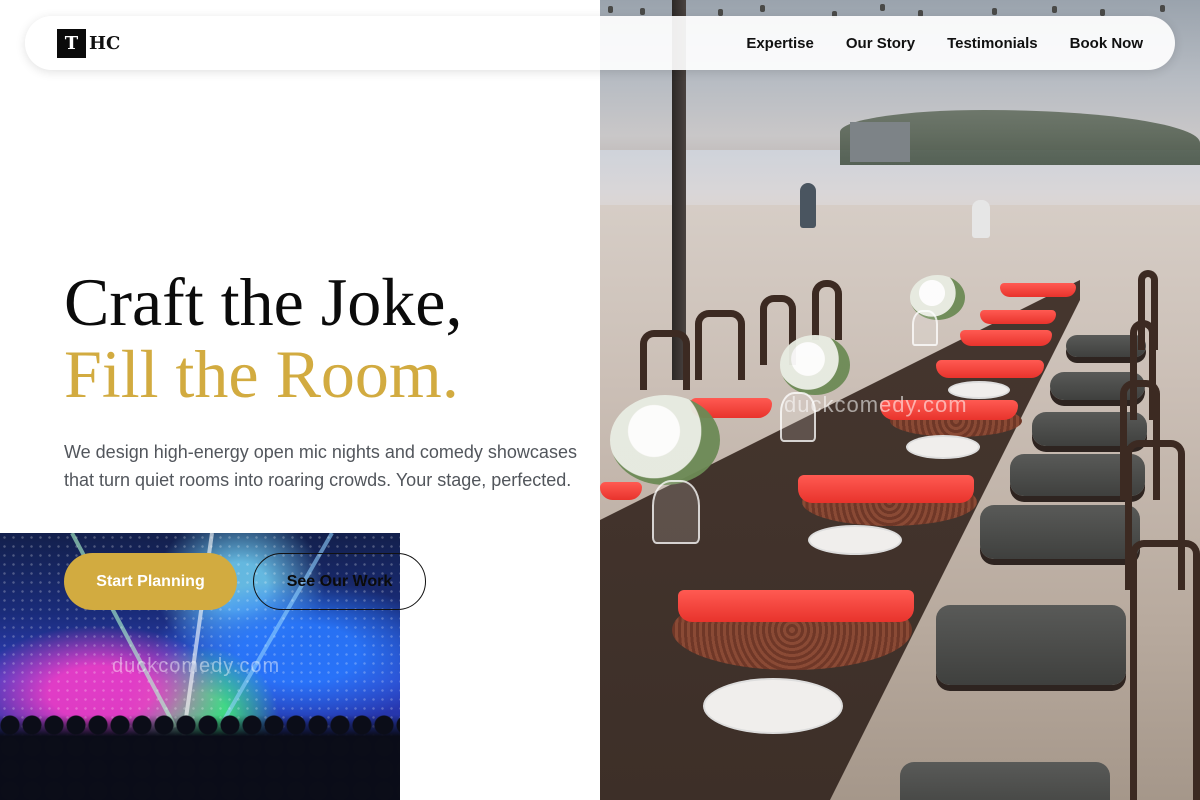 This screenshot has width=1200, height=800. What do you see at coordinates (880, 43) in the screenshot?
I see `nav-link-our-story: Our Story` at bounding box center [880, 43].